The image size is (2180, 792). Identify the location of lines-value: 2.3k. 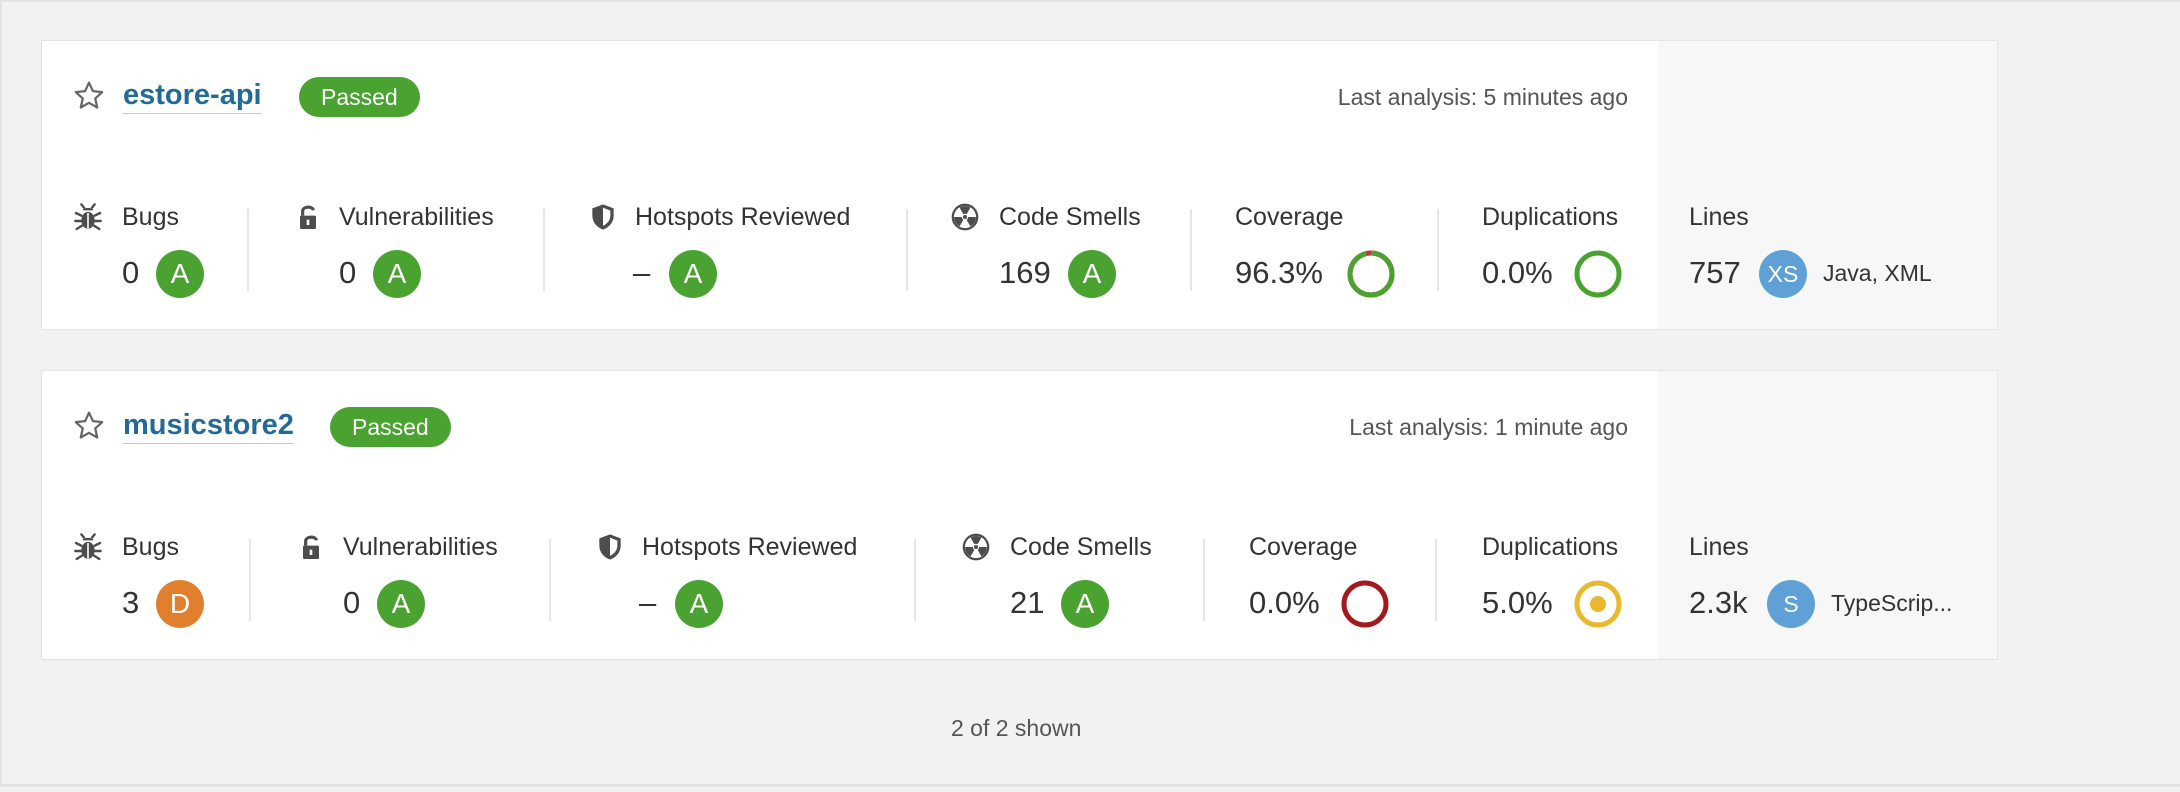
(1718, 603).